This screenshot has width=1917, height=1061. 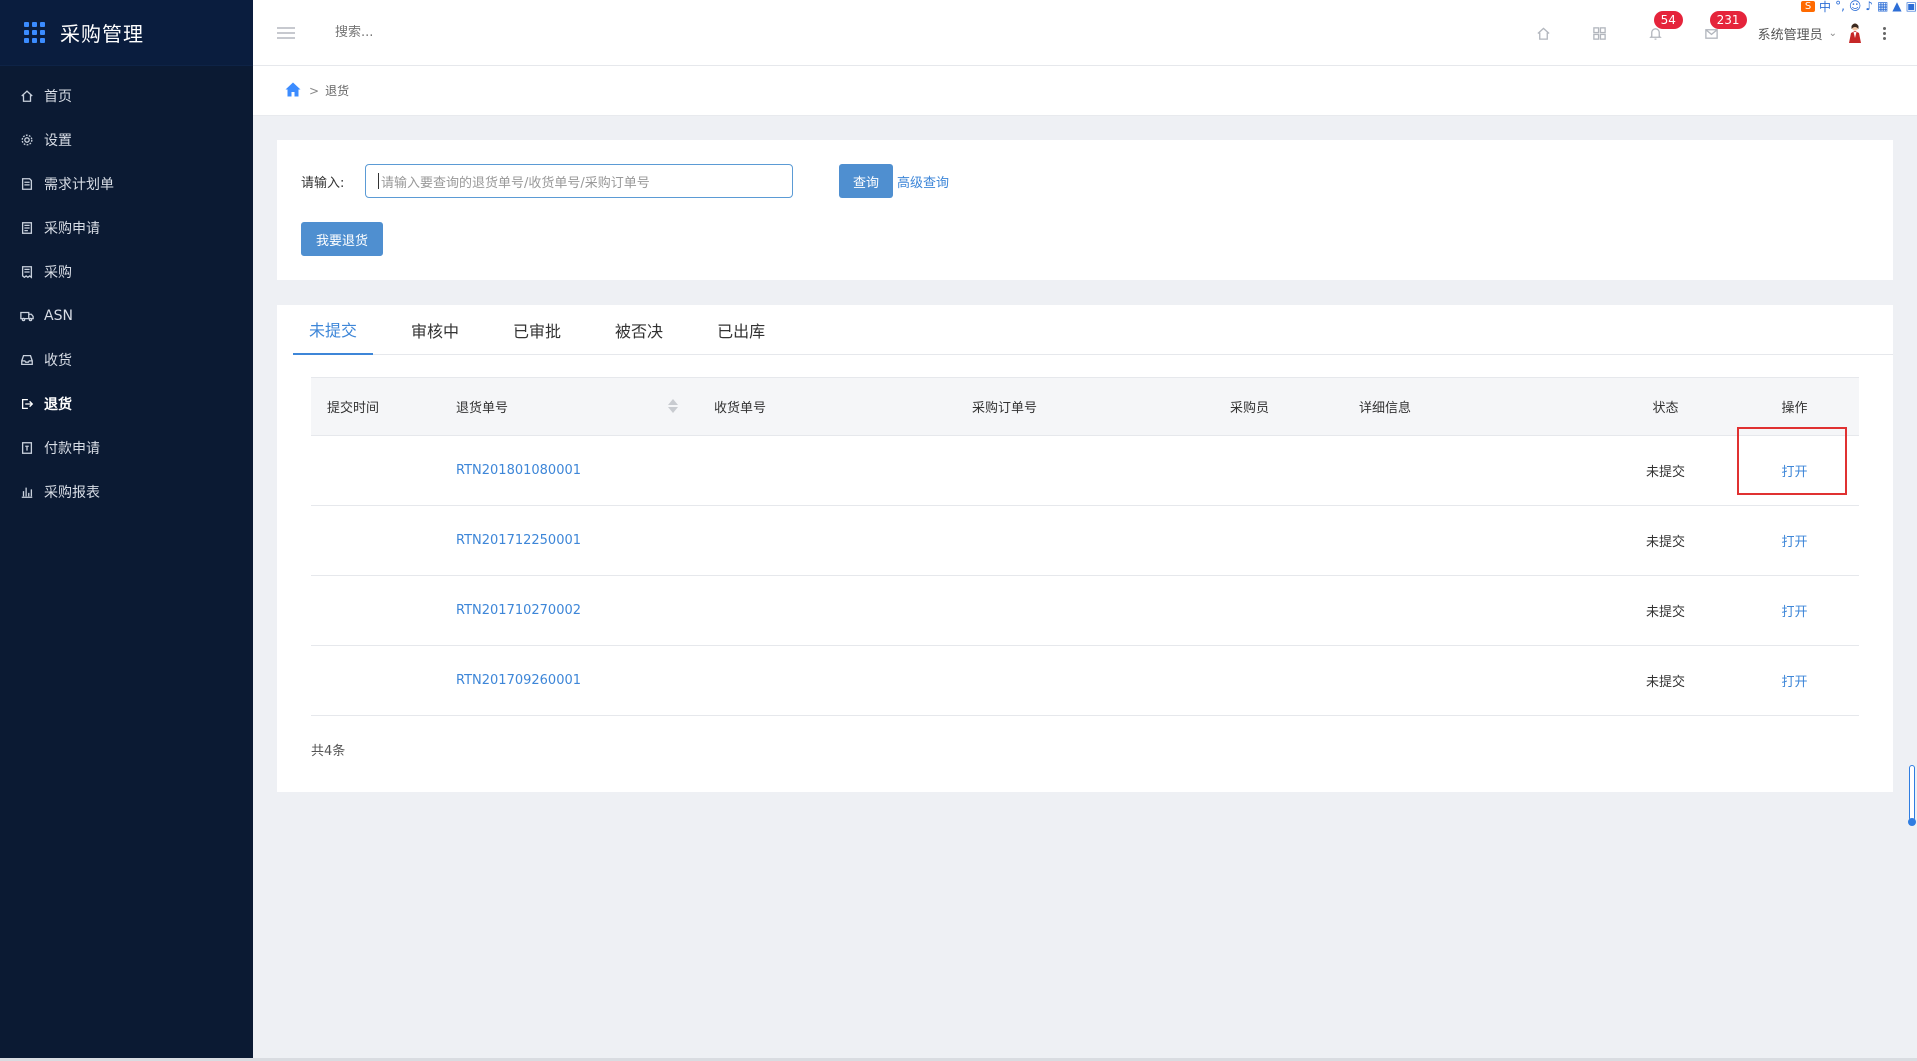 What do you see at coordinates (673, 406) in the screenshot?
I see `sort-icon` at bounding box center [673, 406].